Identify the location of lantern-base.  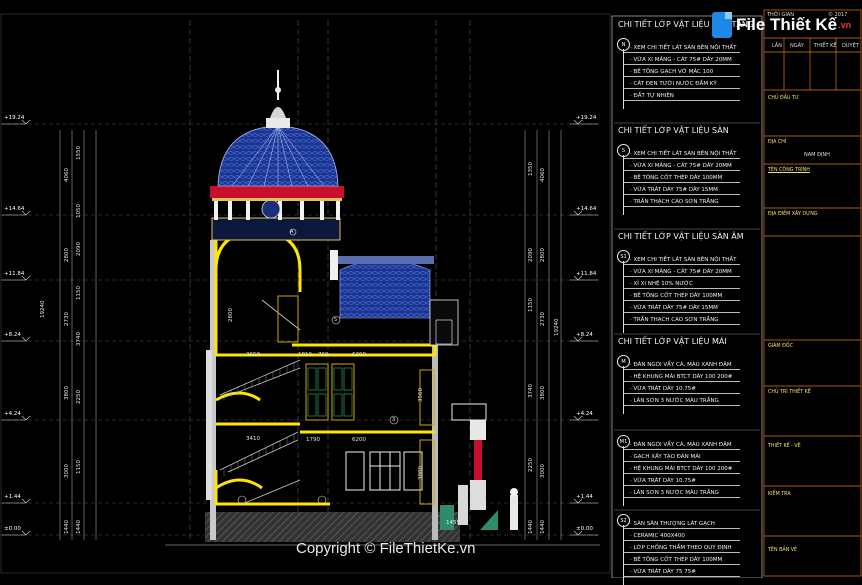
(278, 123).